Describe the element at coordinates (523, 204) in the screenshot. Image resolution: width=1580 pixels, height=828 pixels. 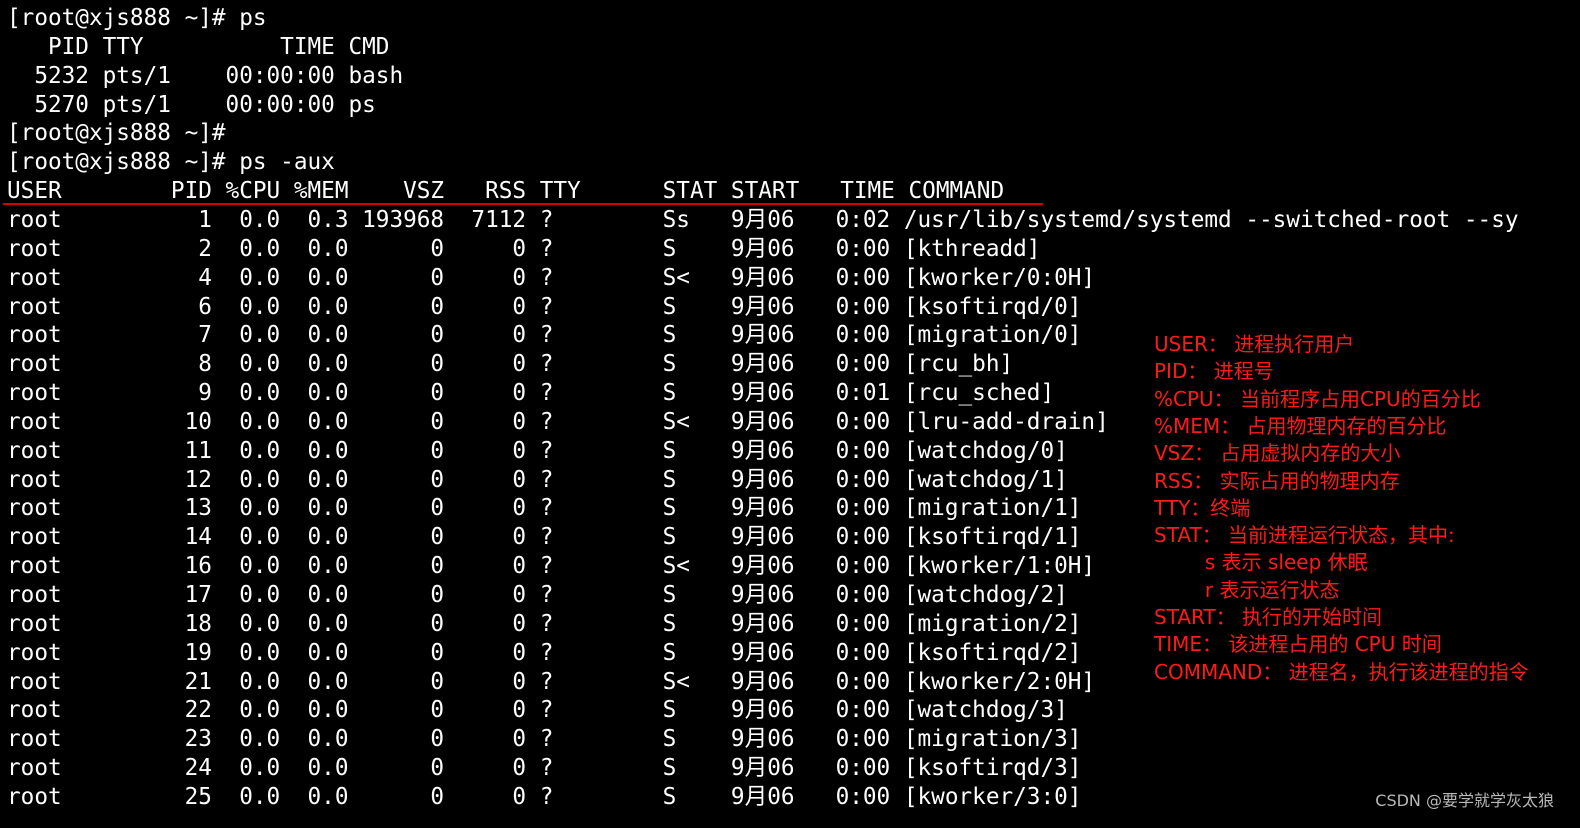
I see `header-underline` at that location.